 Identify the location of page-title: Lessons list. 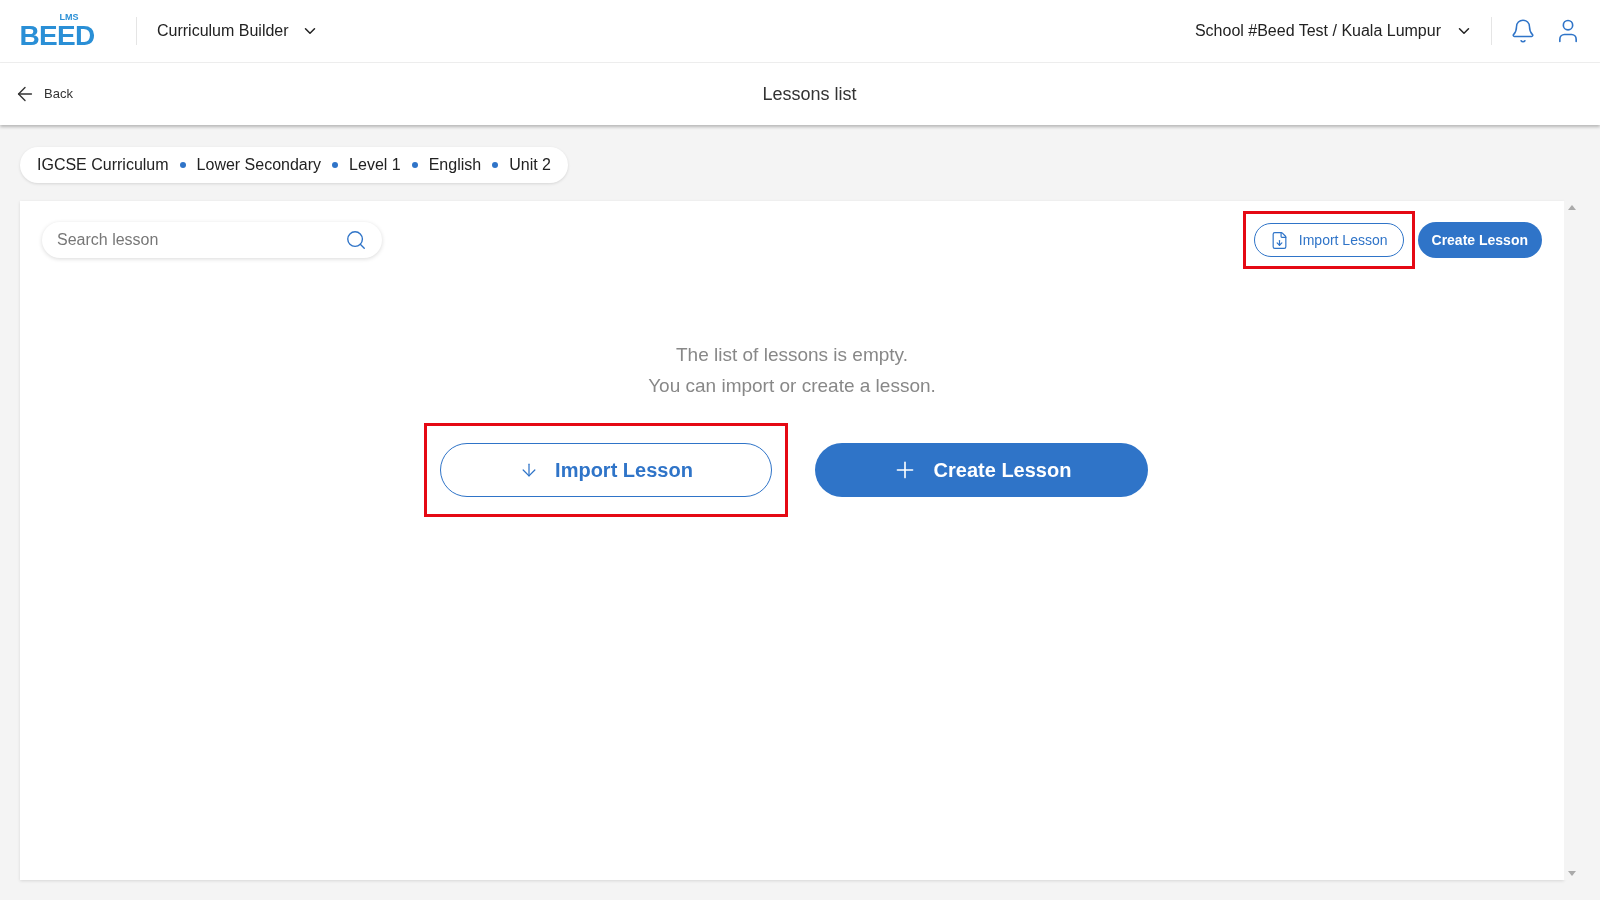
(809, 94).